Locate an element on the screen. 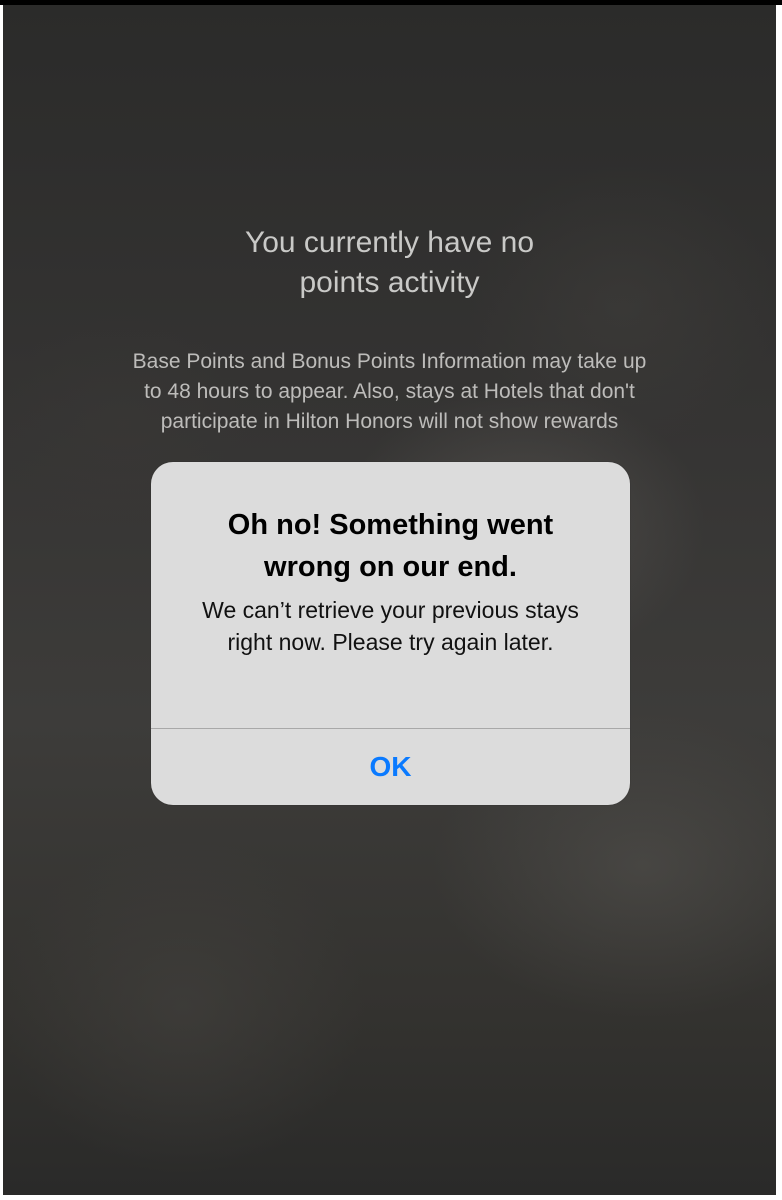 The height and width of the screenshot is (1200, 782). empty-state-heading: You currently have no points activity is located at coordinates (389, 262).